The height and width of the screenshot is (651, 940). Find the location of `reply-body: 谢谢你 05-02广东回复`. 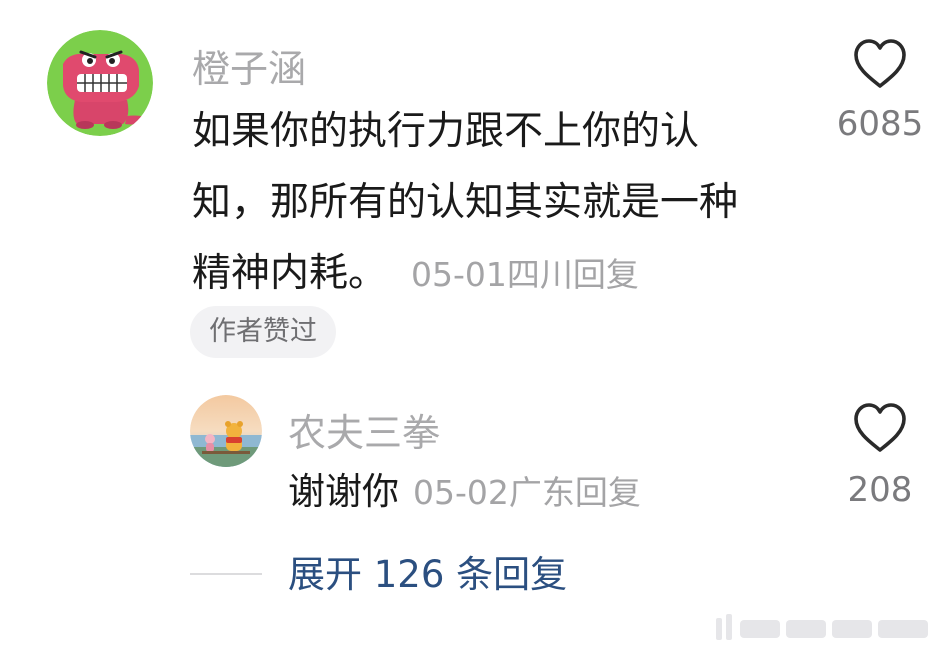

reply-body: 谢谢你 05-02广东回复 is located at coordinates (464, 492).